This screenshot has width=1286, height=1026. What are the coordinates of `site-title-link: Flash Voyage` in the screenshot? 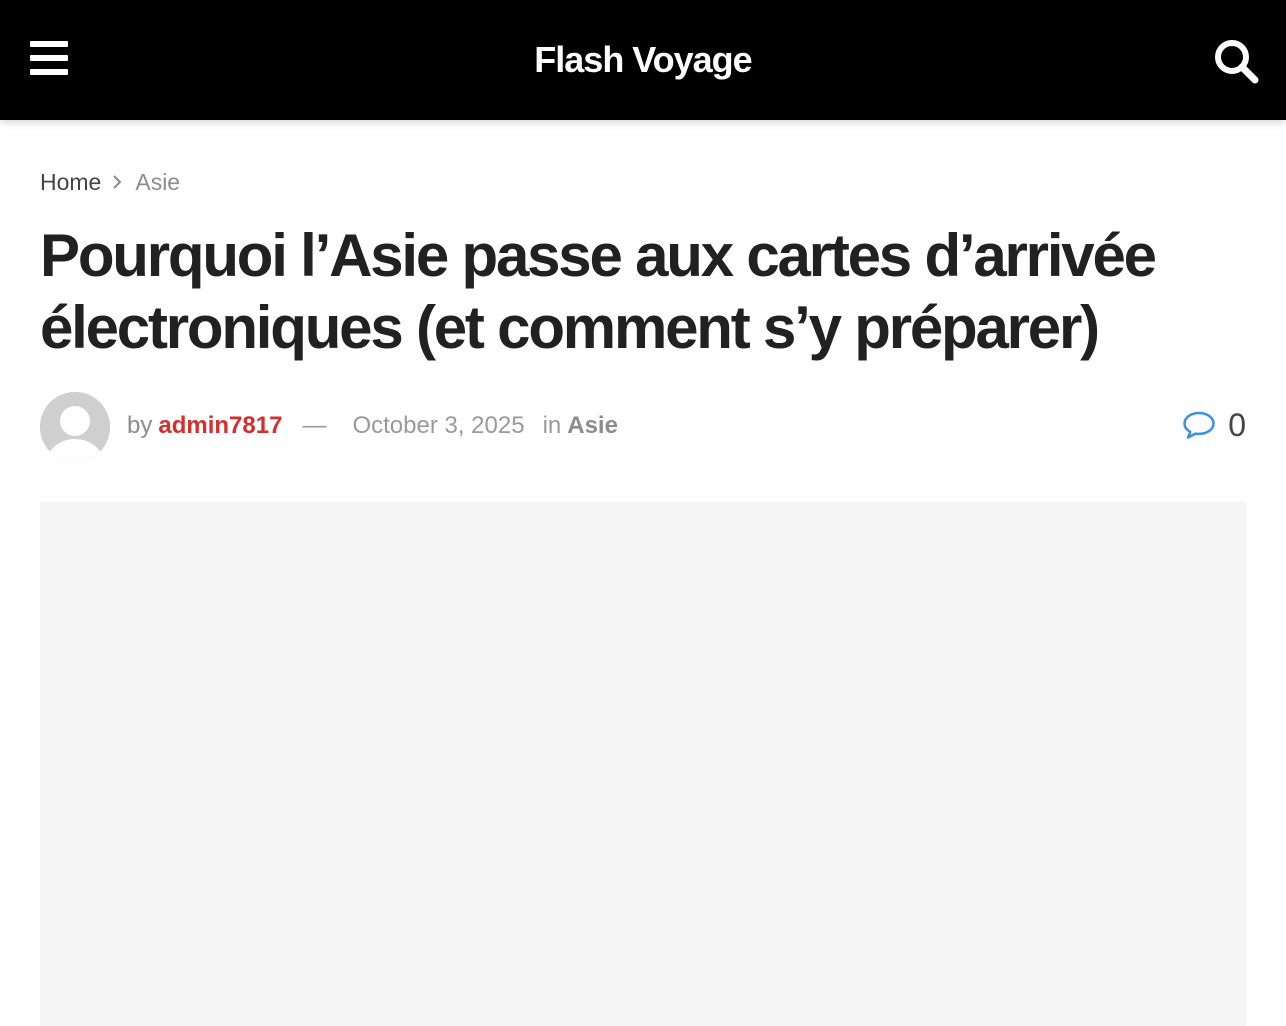 It's located at (643, 60).